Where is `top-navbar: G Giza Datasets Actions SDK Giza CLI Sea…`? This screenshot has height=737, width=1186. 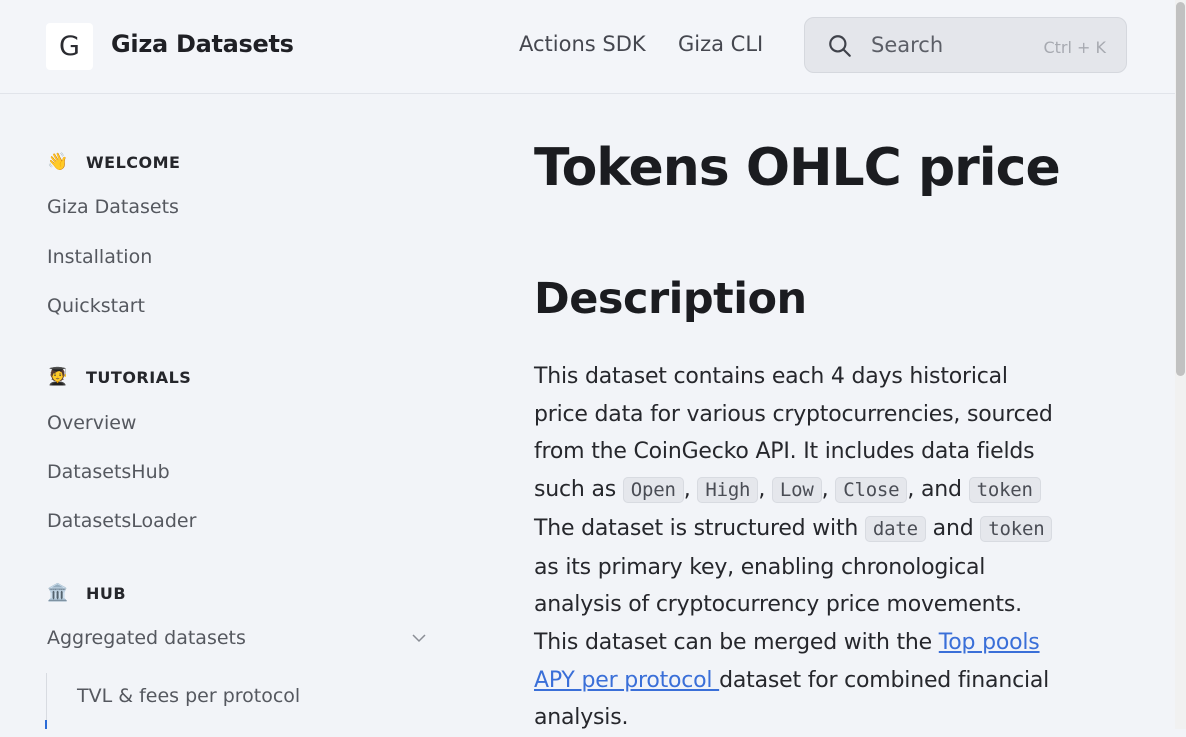
top-navbar: G Giza Datasets Actions SDK Giza CLI Sea… is located at coordinates (587, 47).